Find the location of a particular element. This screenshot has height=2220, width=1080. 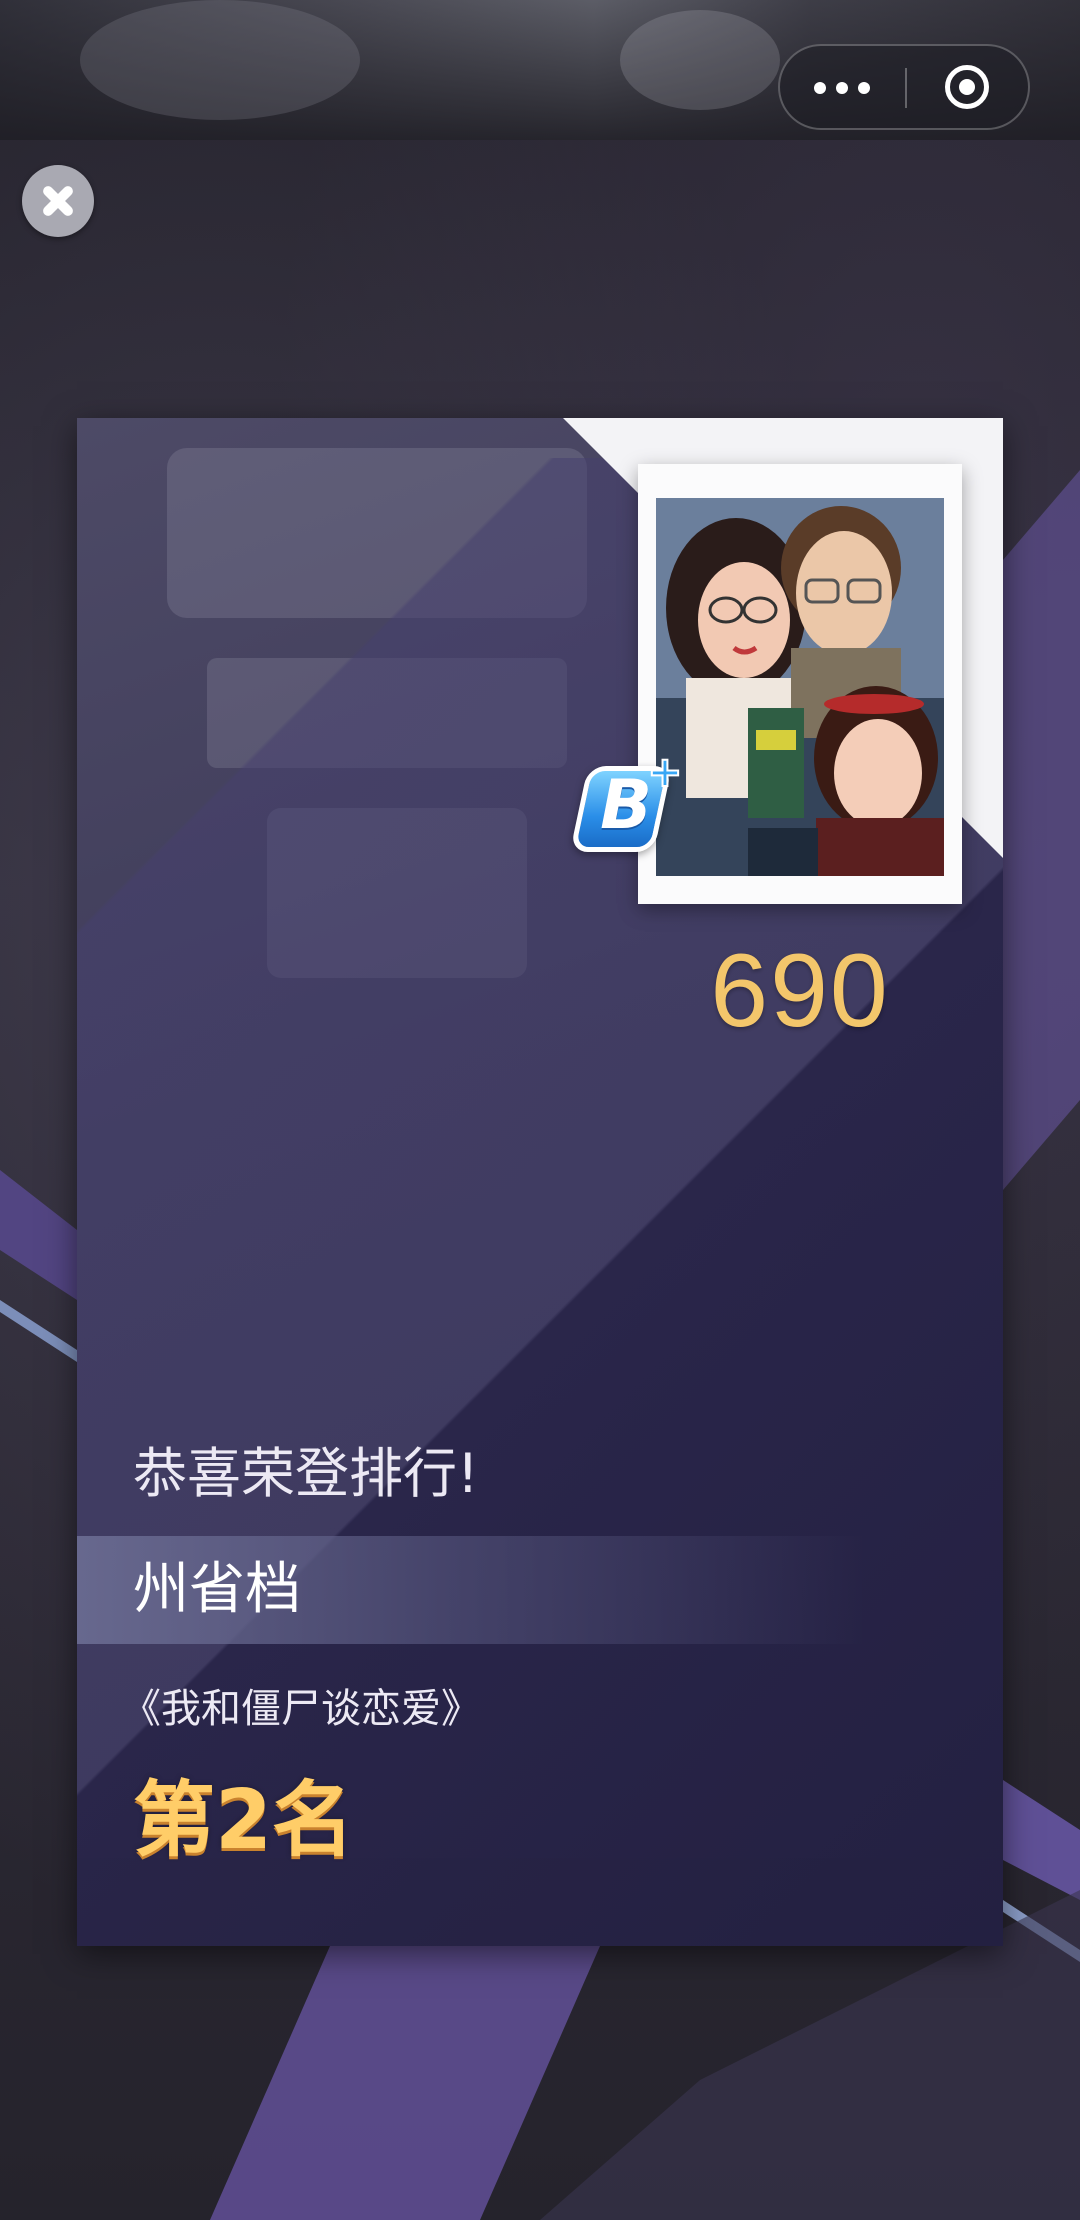

category-label: 州省档 is located at coordinates (217, 1589).